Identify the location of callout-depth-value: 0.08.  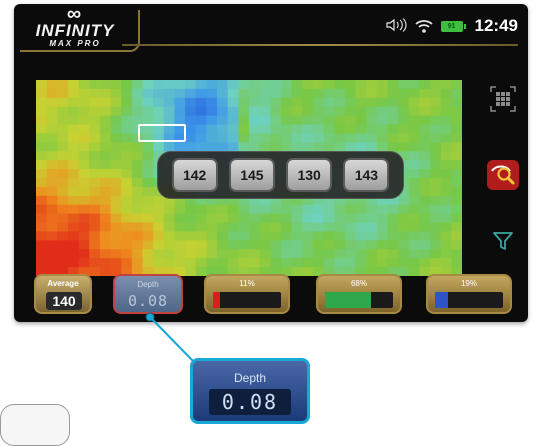
(250, 402).